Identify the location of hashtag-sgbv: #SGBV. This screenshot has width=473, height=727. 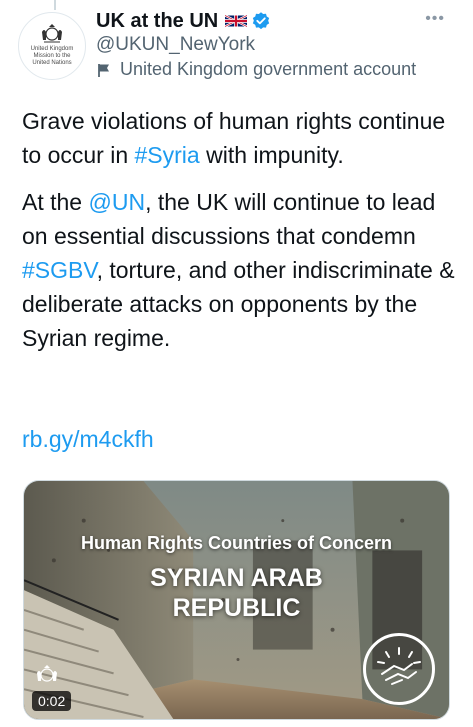
(59, 270).